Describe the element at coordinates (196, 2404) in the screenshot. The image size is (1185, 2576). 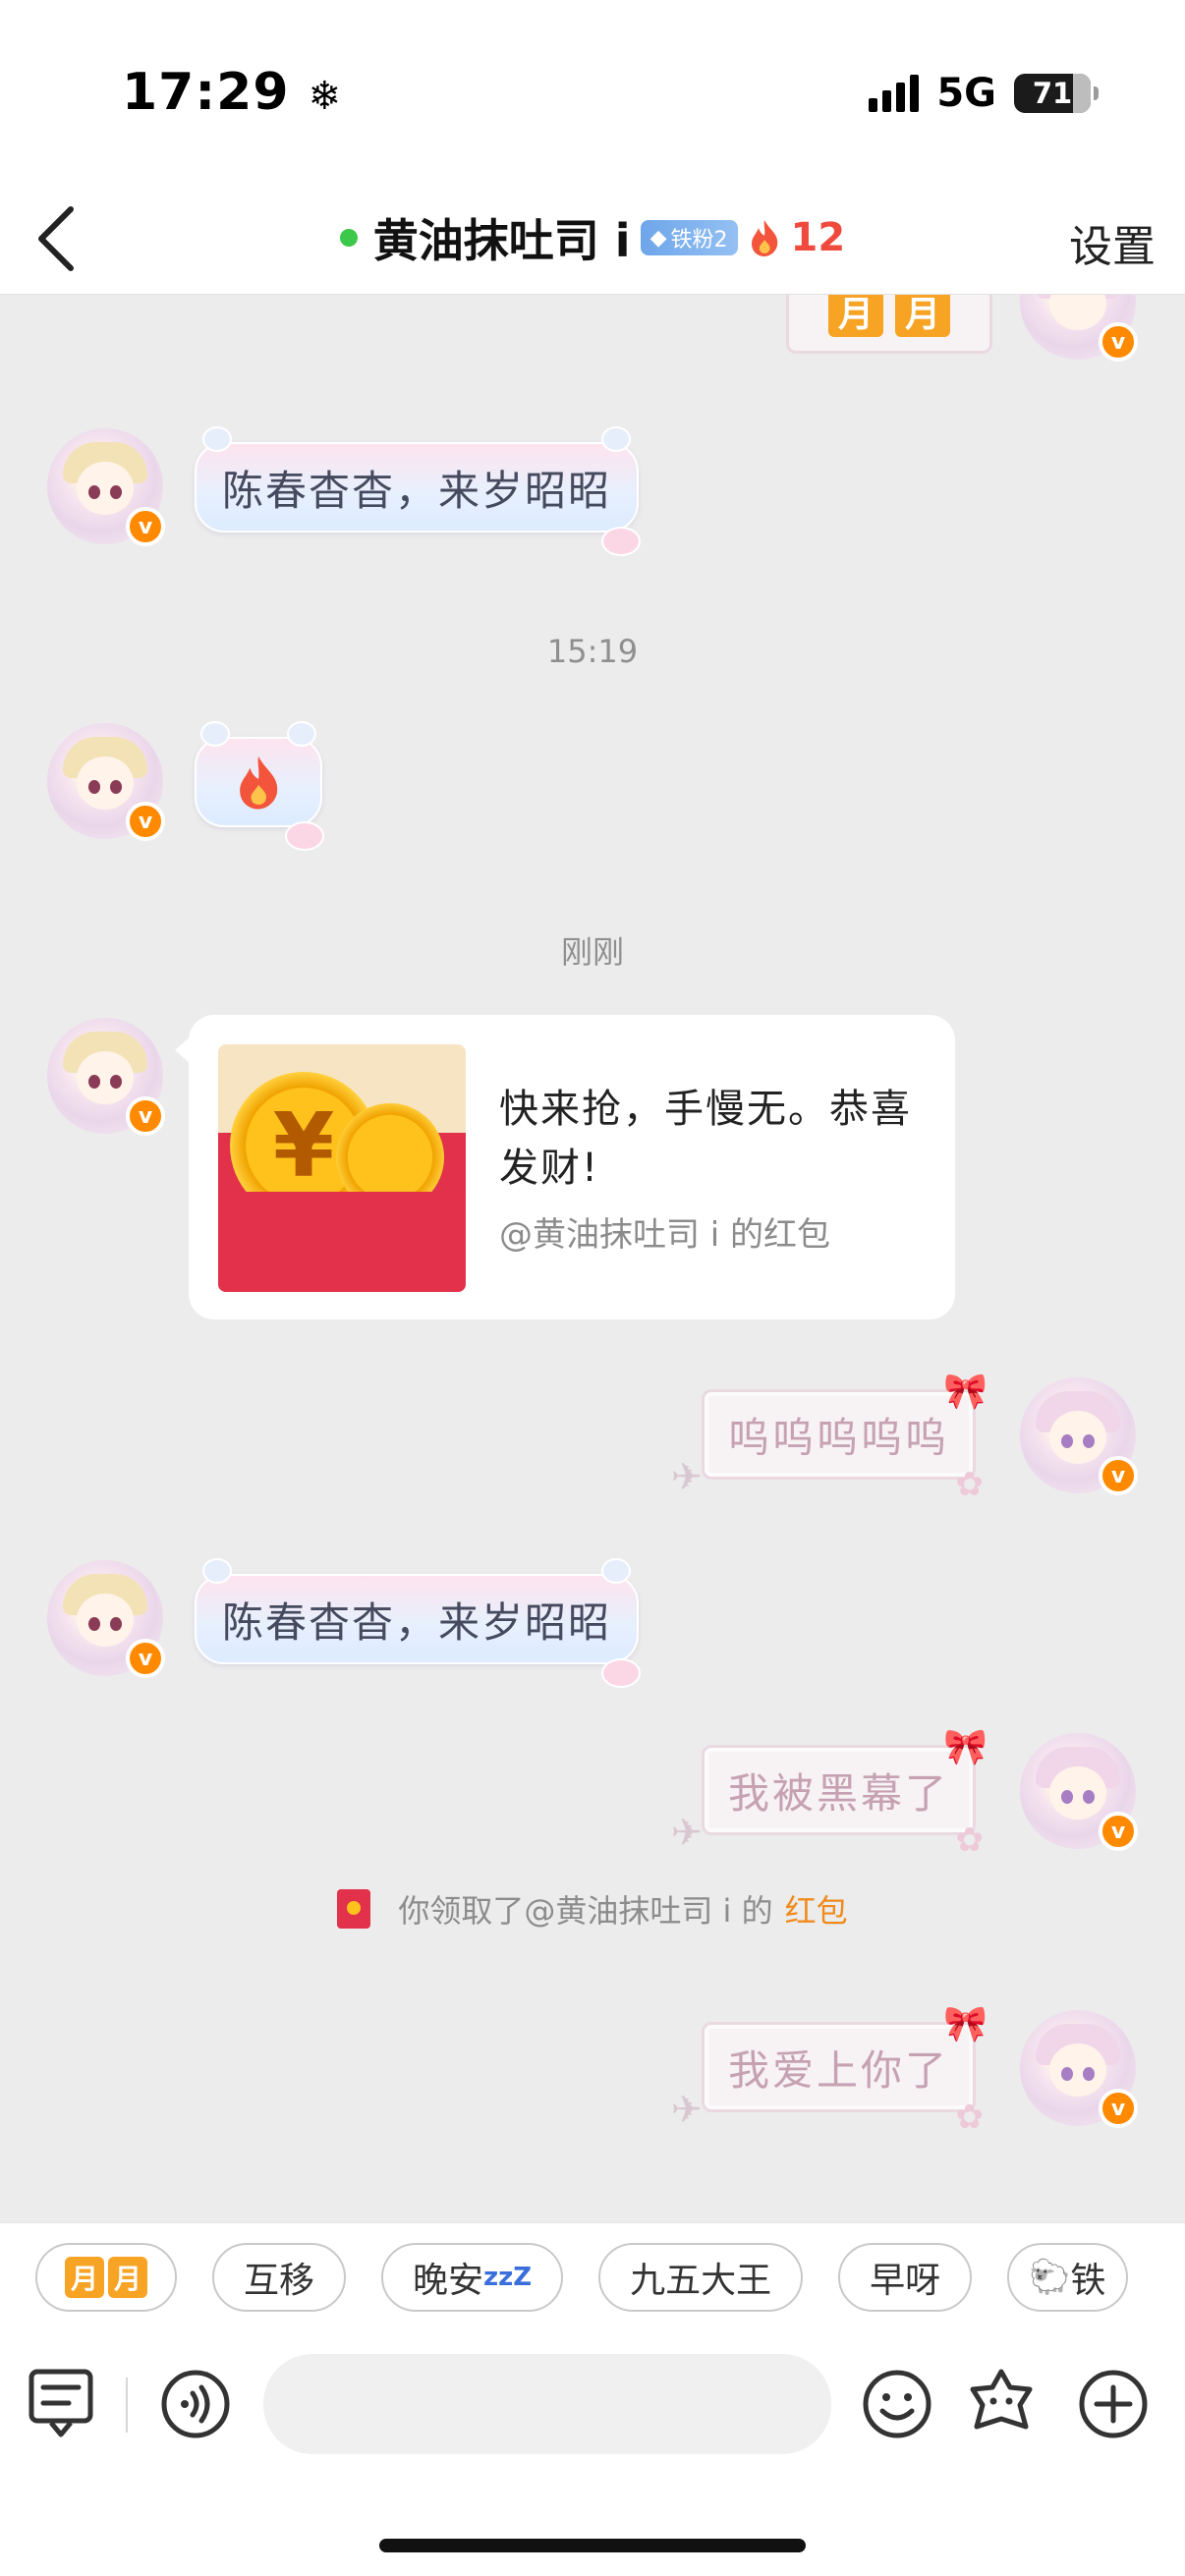
I see `voice-icon` at that location.